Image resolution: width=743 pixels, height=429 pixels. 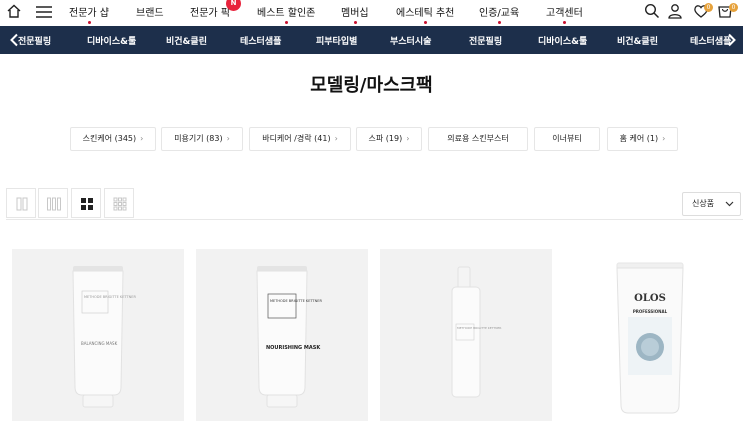 I want to click on user-icon, so click(x=675, y=13).